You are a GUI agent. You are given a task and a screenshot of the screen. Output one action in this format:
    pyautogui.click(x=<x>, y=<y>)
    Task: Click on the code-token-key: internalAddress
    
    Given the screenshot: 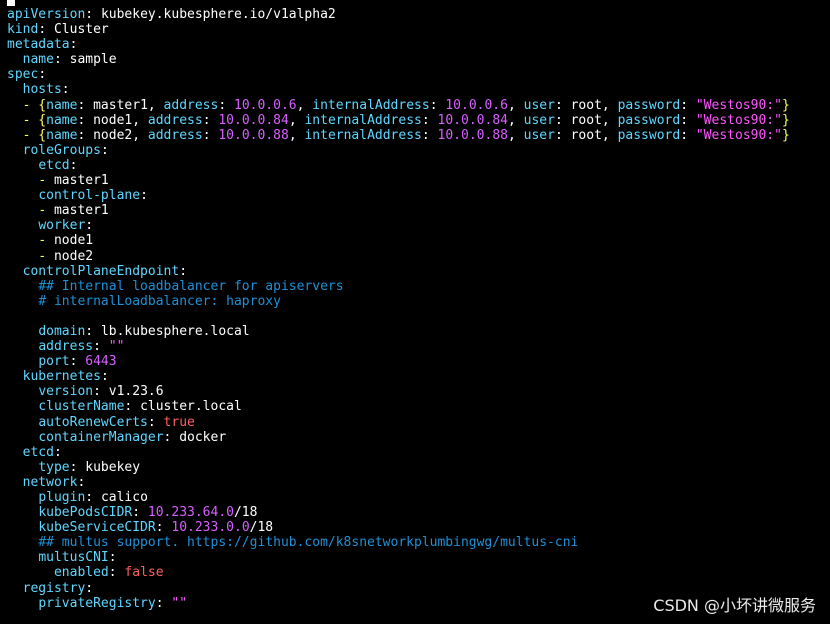 What is the action you would take?
    pyautogui.click(x=371, y=105)
    